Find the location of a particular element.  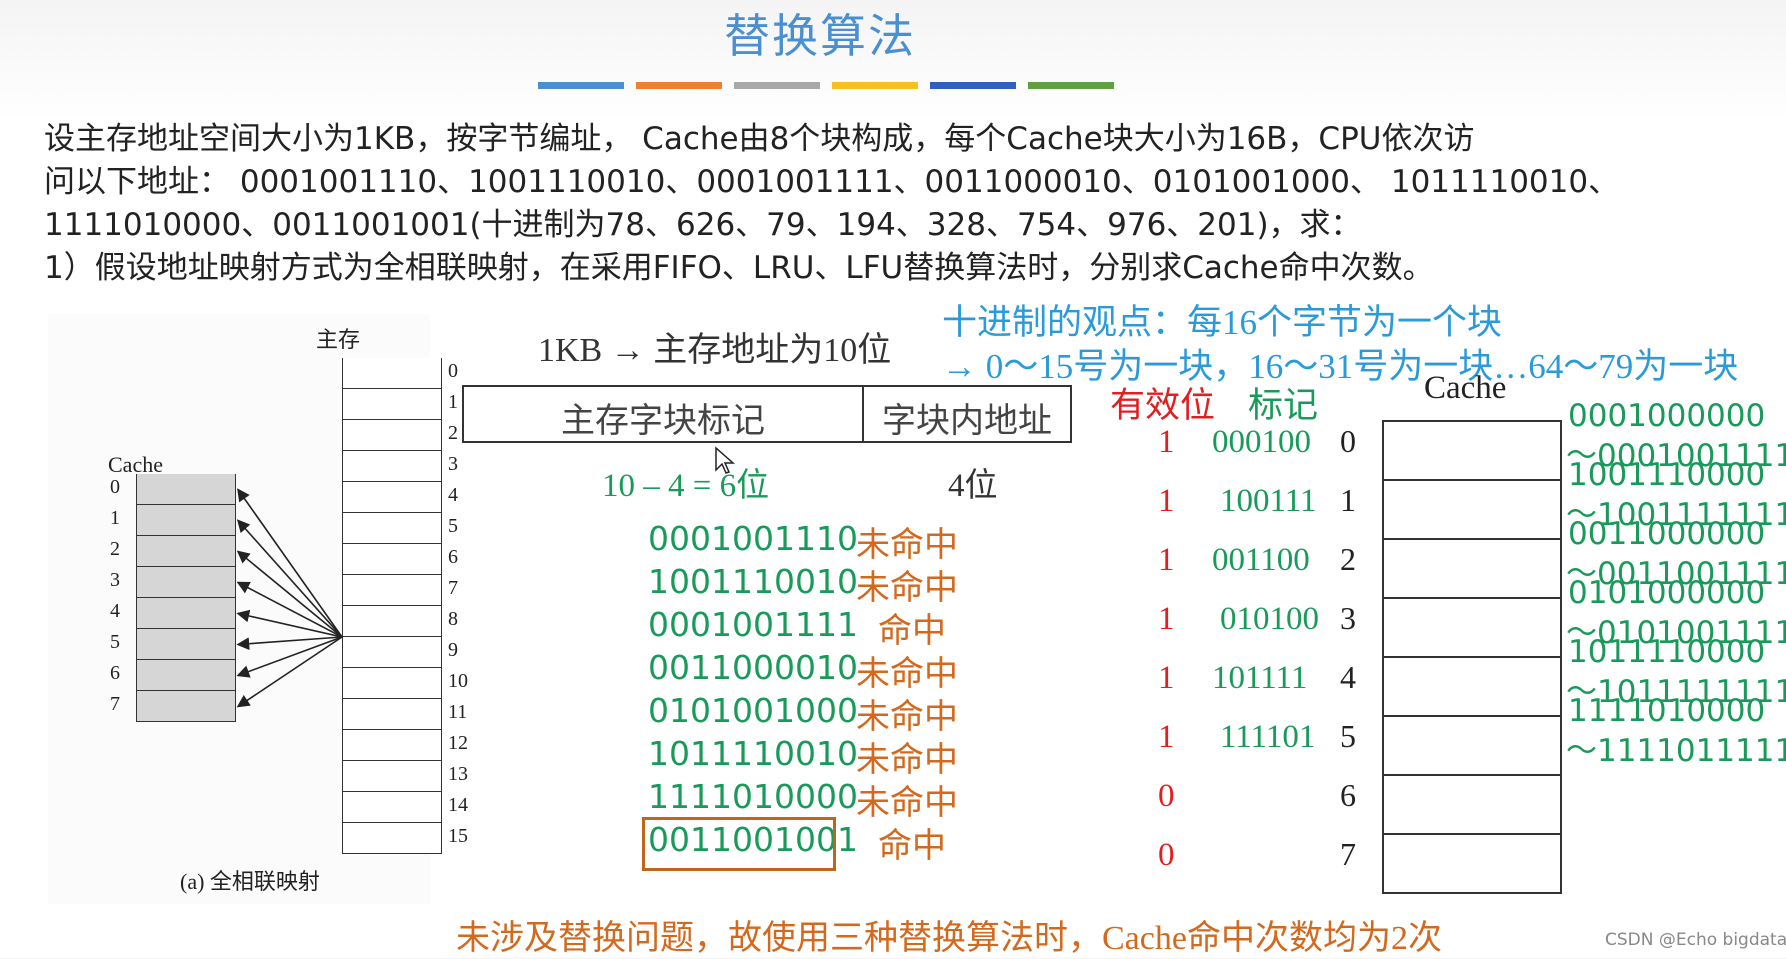

sequence-address: 1001110010 is located at coordinates (753, 581).